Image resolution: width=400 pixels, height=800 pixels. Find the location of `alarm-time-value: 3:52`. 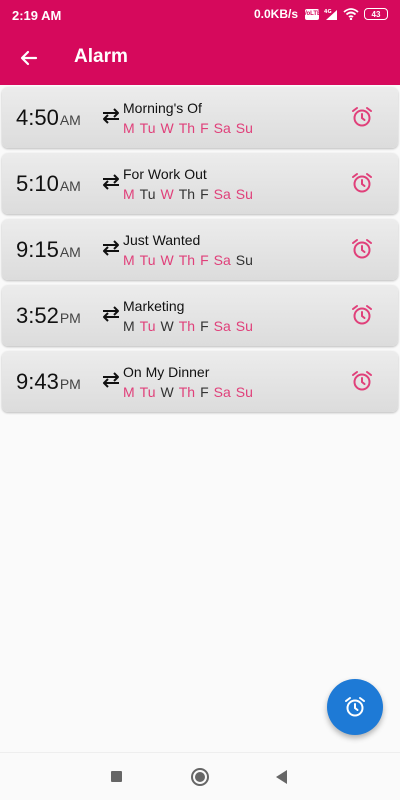

alarm-time-value: 3:52 is located at coordinates (37, 315).